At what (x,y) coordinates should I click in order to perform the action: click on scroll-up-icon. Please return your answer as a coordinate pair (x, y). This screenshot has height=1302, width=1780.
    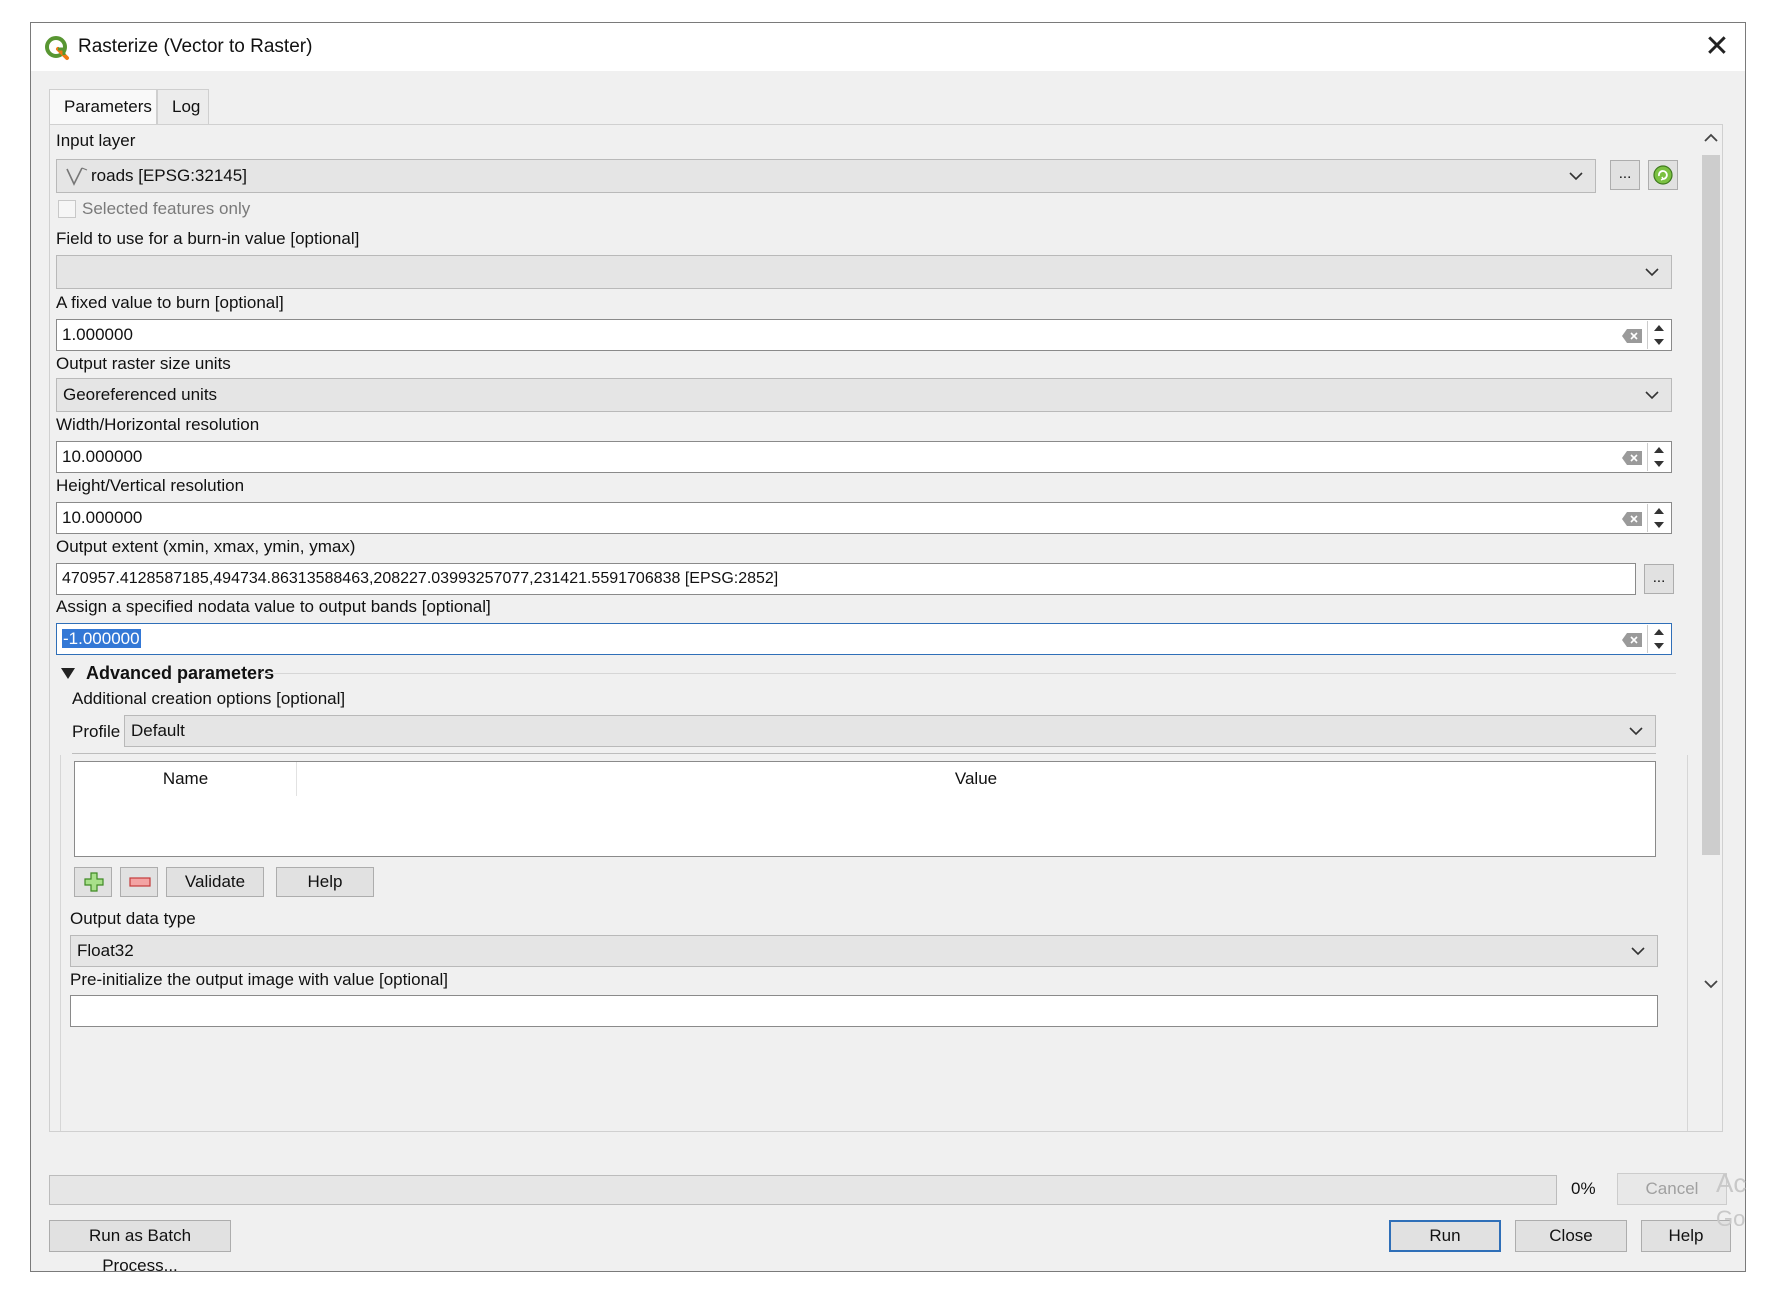
    Looking at the image, I should click on (1711, 138).